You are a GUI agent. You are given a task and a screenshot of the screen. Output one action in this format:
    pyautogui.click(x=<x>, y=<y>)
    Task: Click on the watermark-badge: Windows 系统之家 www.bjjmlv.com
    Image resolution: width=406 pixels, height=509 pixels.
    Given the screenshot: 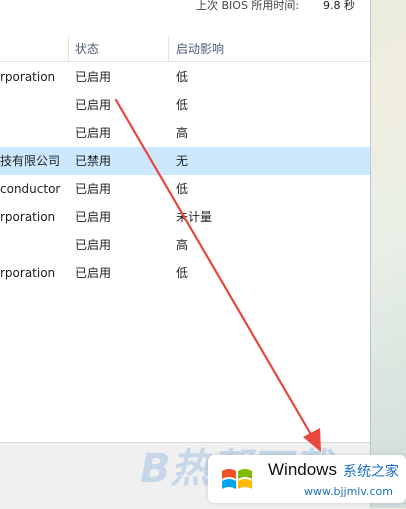 What is the action you would take?
    pyautogui.click(x=307, y=479)
    